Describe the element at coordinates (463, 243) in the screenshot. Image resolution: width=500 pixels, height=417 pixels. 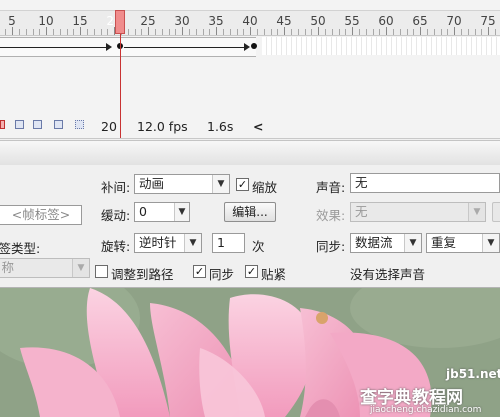
I see `repeat-select: 重复 ▼` at that location.